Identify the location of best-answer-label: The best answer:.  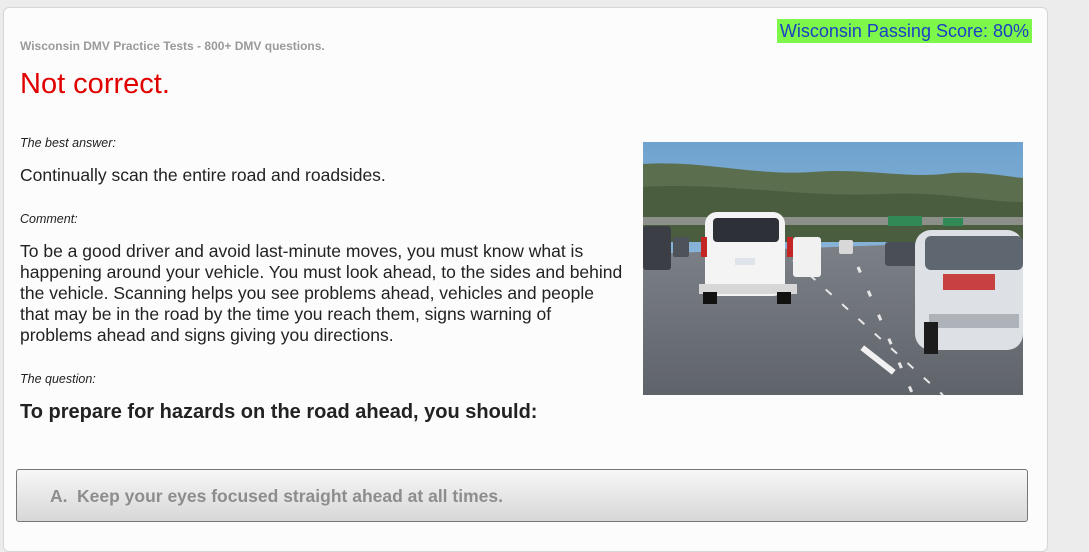
(68, 143).